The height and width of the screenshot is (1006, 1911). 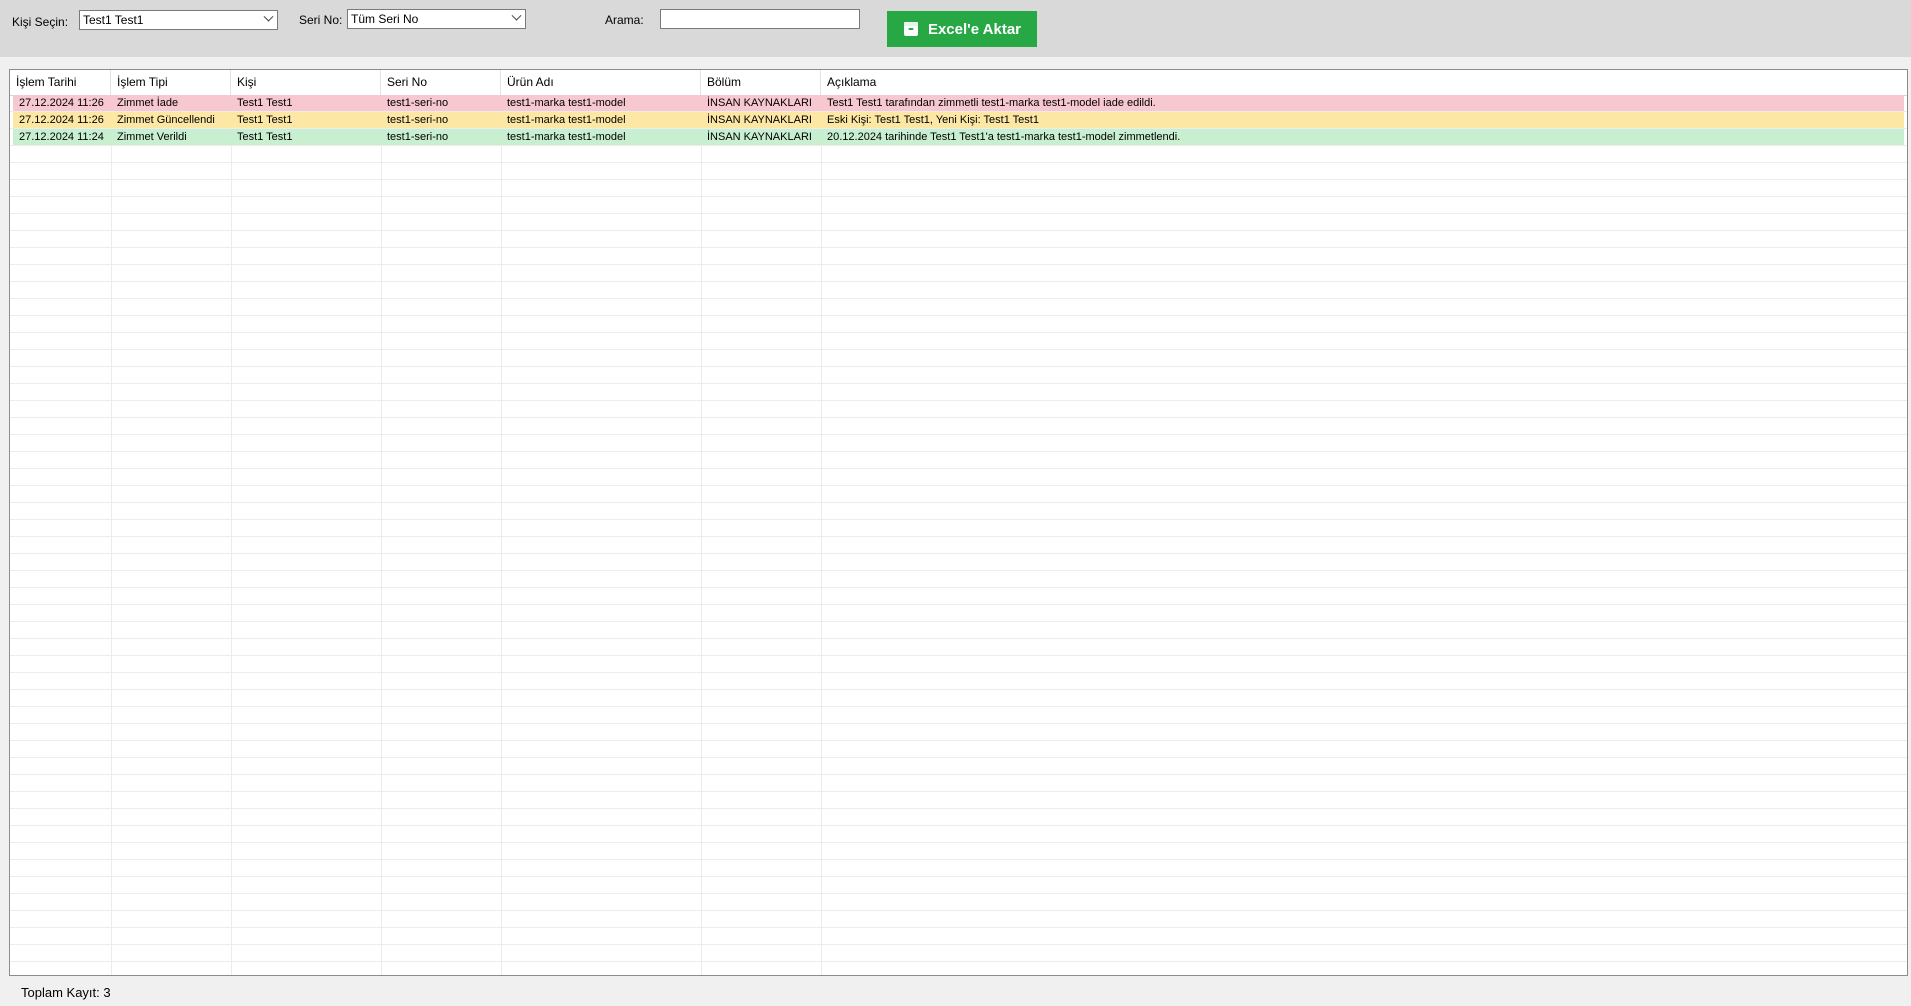 What do you see at coordinates (148, 103) in the screenshot?
I see `cell-type: Zimmet İade` at bounding box center [148, 103].